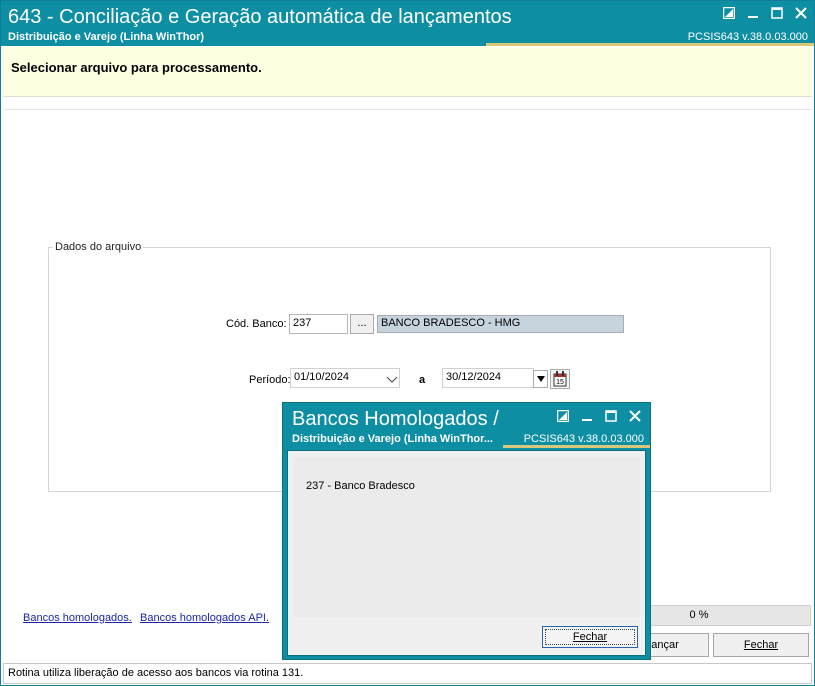 The height and width of the screenshot is (686, 815). I want to click on to-label: a, so click(422, 380).